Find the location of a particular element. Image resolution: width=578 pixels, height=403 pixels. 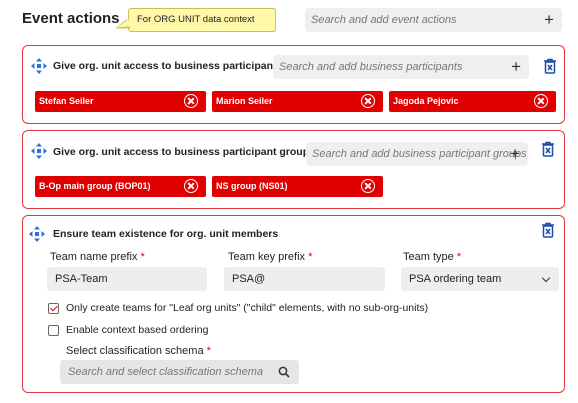

participants-search-placeholder: Search and add business participants is located at coordinates (371, 67).